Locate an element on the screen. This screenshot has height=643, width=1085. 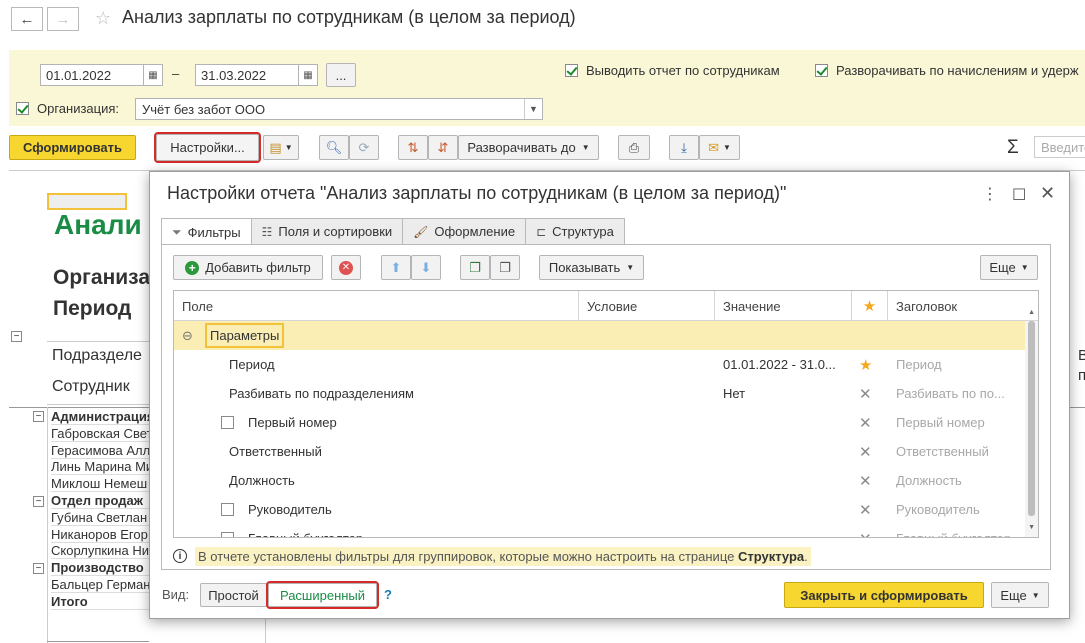
info-structure-link: Структура is located at coordinates (771, 556).